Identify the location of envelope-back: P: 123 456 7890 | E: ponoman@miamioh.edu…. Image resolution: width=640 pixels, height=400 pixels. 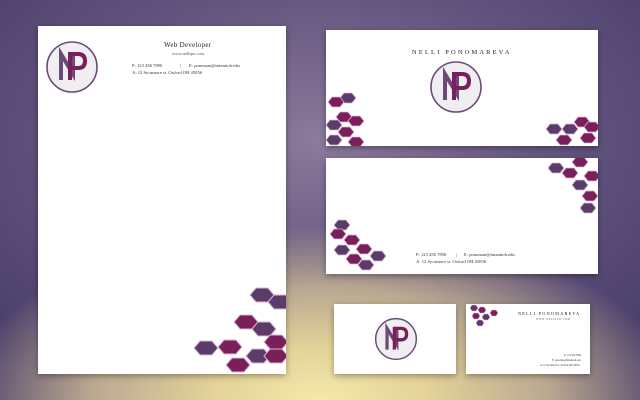
(462, 216).